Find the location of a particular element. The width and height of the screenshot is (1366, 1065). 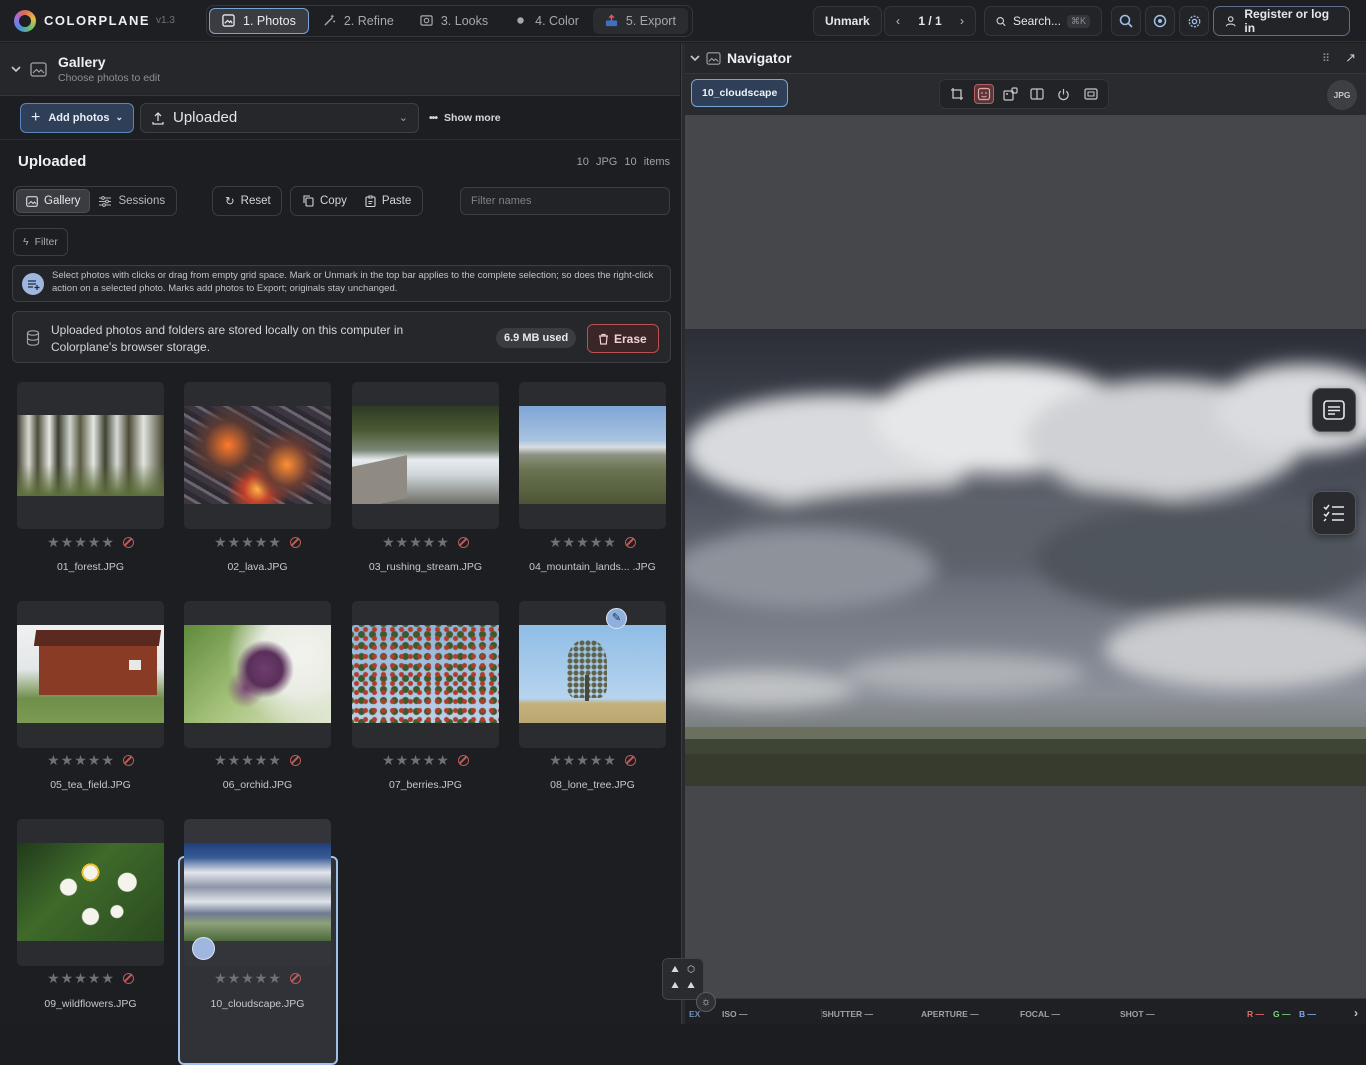

filter-button: ϟ Filter is located at coordinates (40, 242).